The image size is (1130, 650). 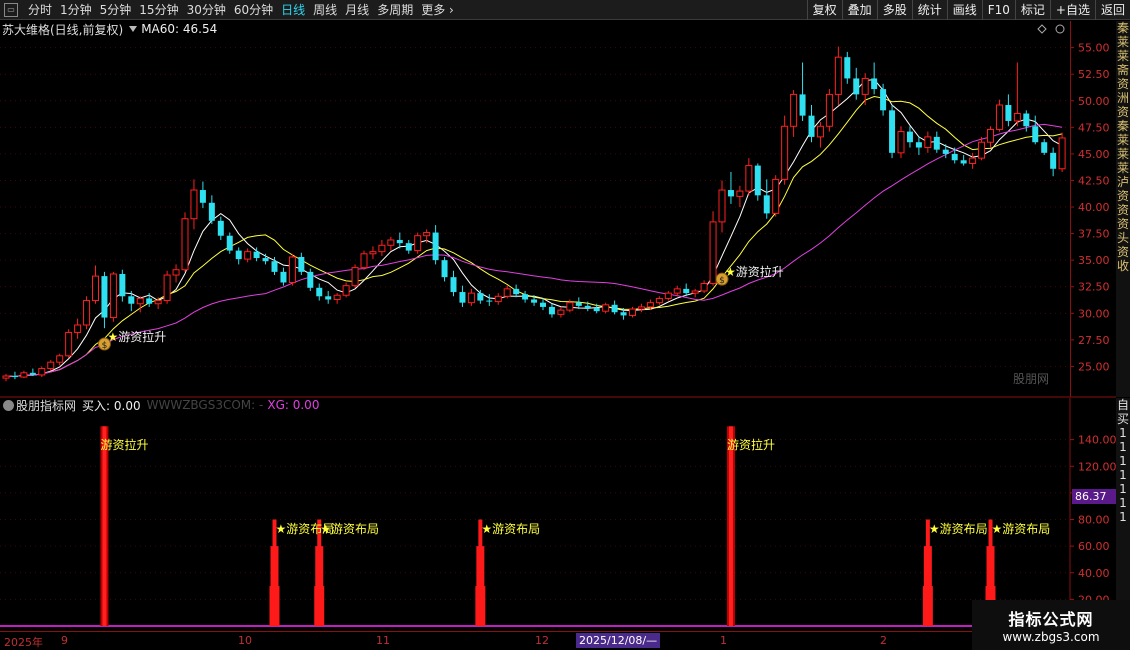 What do you see at coordinates (958, 529) in the screenshot?
I see `indicator-bar-label: ★游资布局` at bounding box center [958, 529].